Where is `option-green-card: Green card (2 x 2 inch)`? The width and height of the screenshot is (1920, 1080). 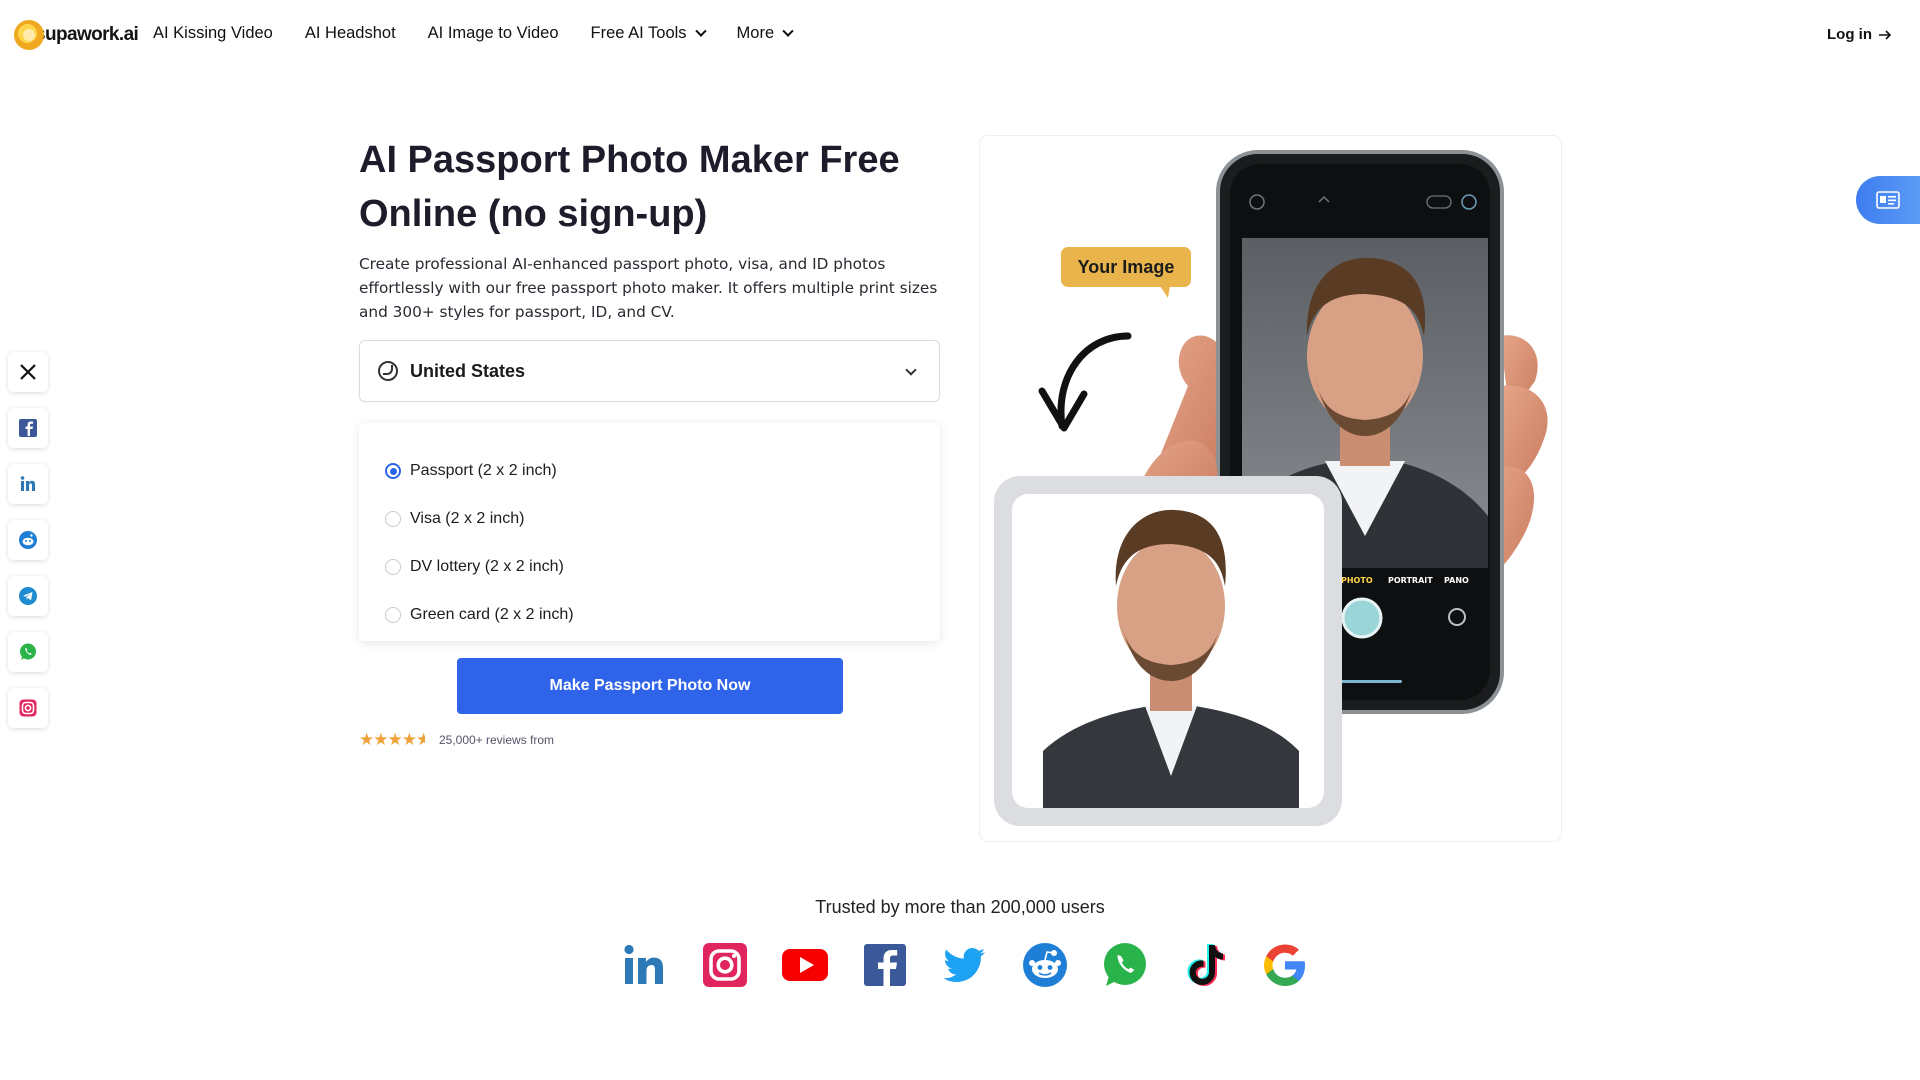
option-green-card: Green card (2 x 2 inch) is located at coordinates (662, 615).